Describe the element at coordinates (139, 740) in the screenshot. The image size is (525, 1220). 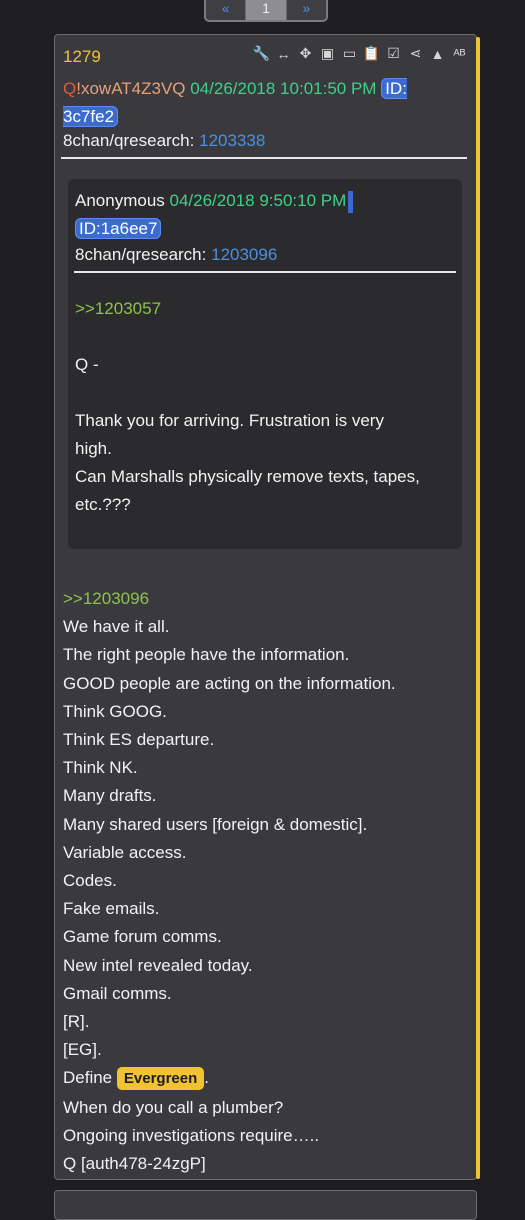
I see `body-line: Think ES departure.` at that location.